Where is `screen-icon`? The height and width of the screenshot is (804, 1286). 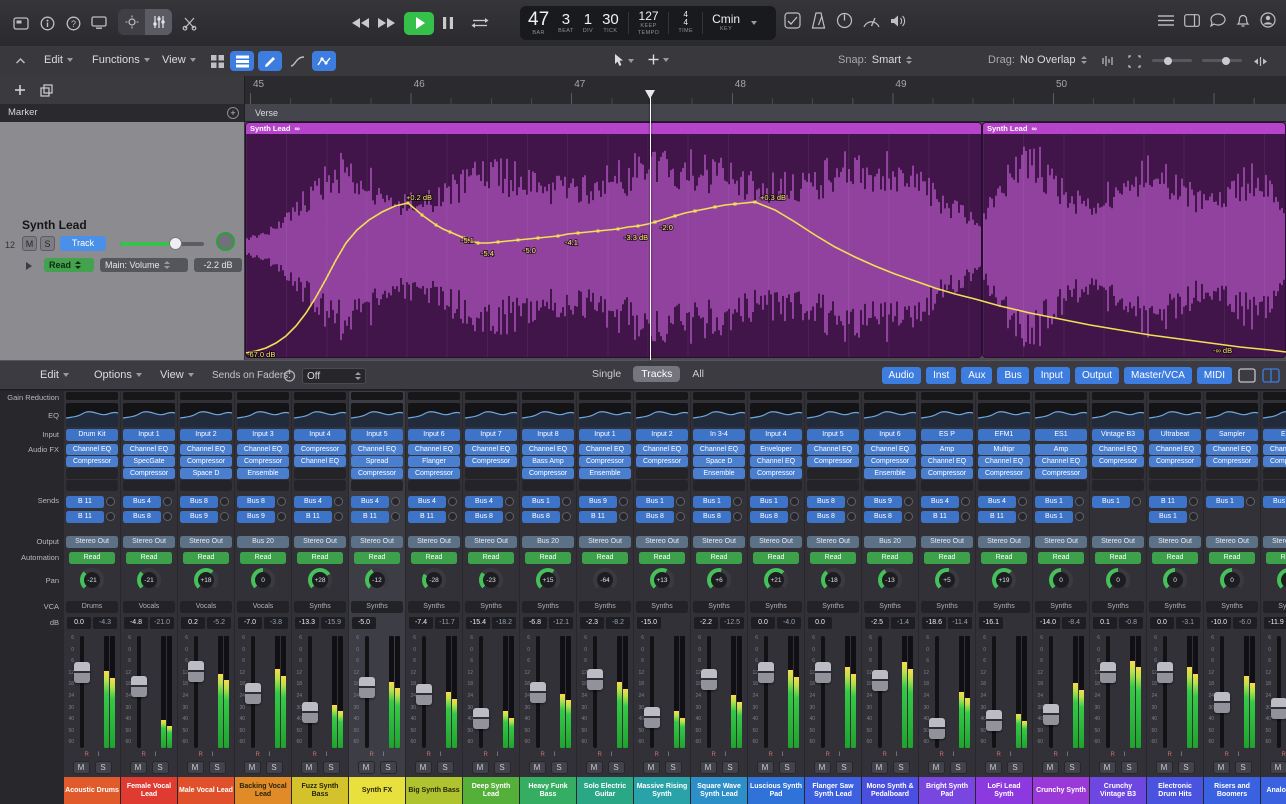 screen-icon is located at coordinates (21, 23).